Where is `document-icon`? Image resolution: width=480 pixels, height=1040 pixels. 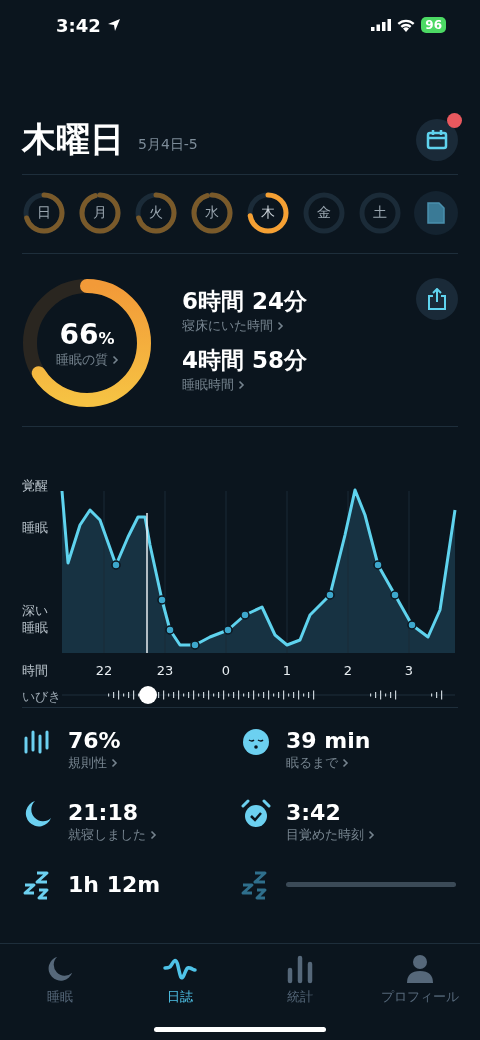
document-icon is located at coordinates (436, 213).